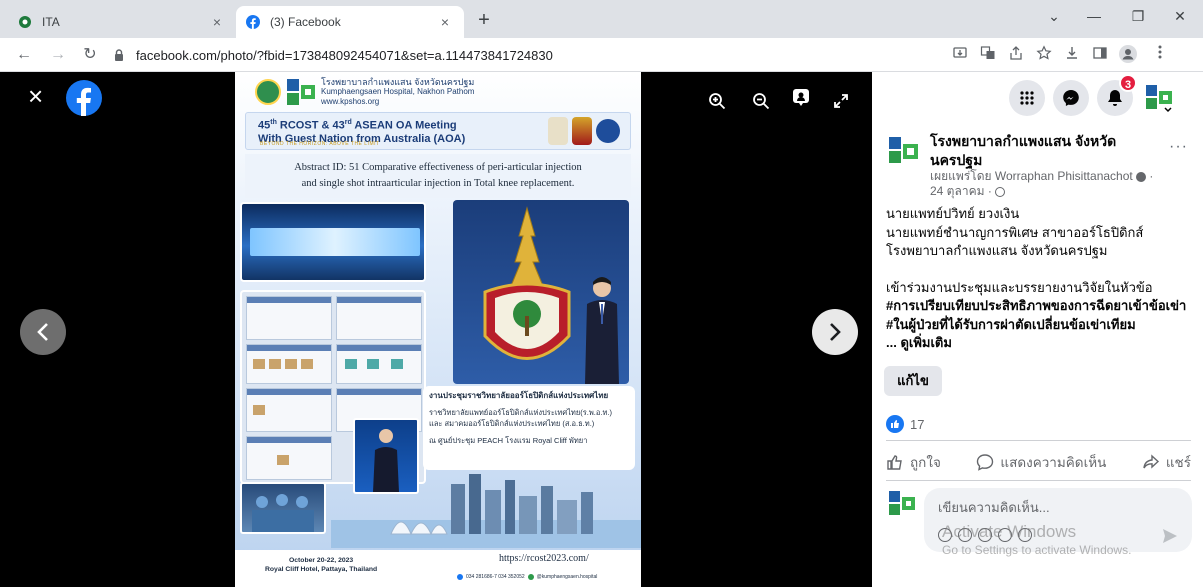 The height and width of the screenshot is (587, 1203). What do you see at coordinates (1170, 536) in the screenshot?
I see `send-icon` at bounding box center [1170, 536].